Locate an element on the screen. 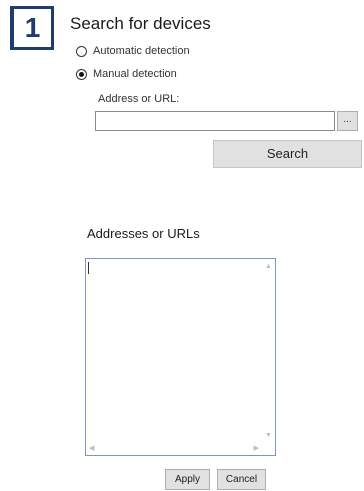  radio-checked-icon is located at coordinates (81, 74).